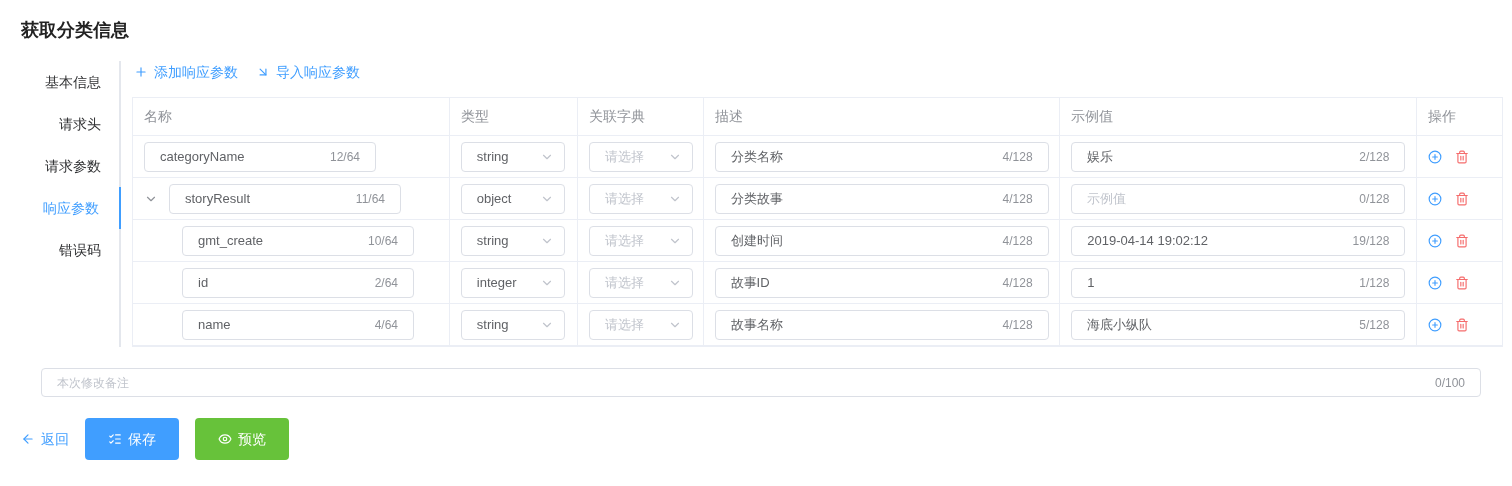 The image size is (1512, 486). Describe the element at coordinates (616, 116) in the screenshot. I see `column-header: 关联字典` at that location.